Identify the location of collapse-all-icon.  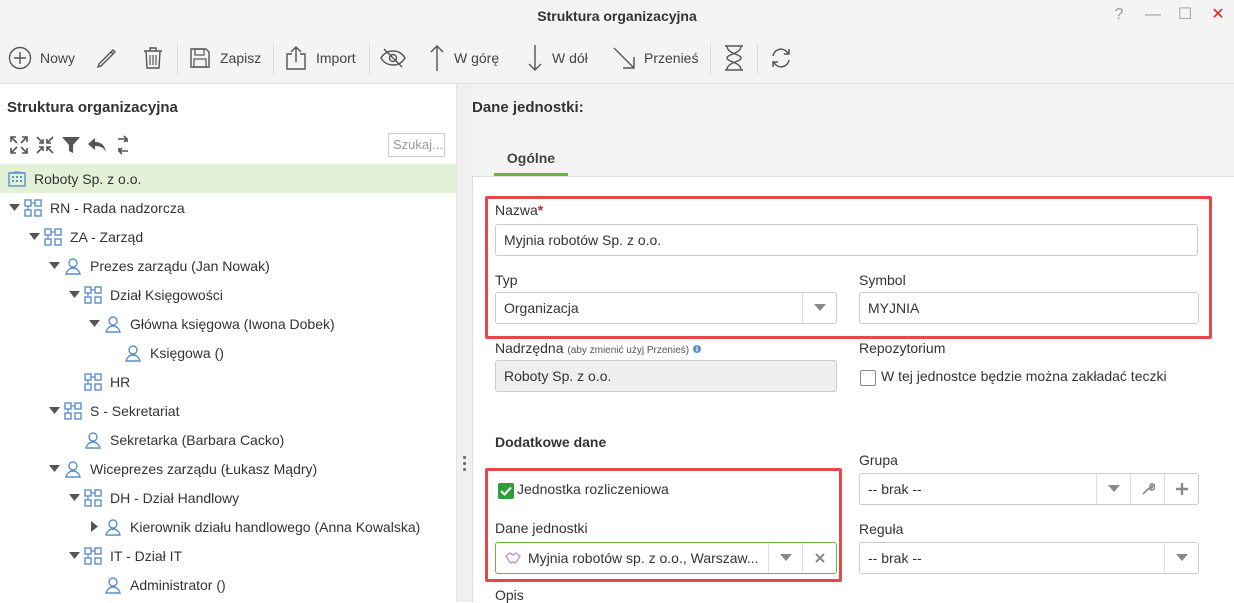
(45, 145).